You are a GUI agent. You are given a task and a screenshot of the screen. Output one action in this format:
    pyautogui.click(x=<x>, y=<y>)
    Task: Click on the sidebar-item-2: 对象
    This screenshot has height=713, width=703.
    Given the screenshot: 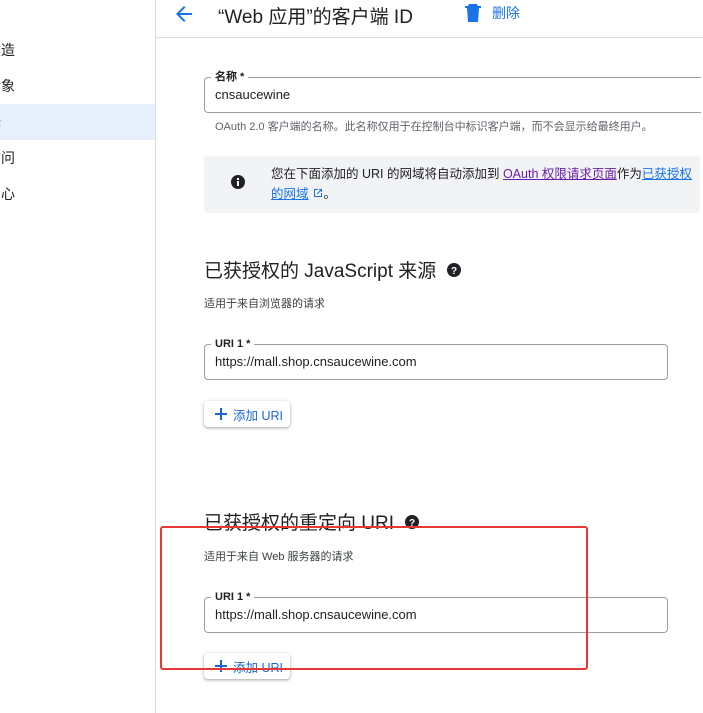 What is the action you would take?
    pyautogui.click(x=77, y=86)
    